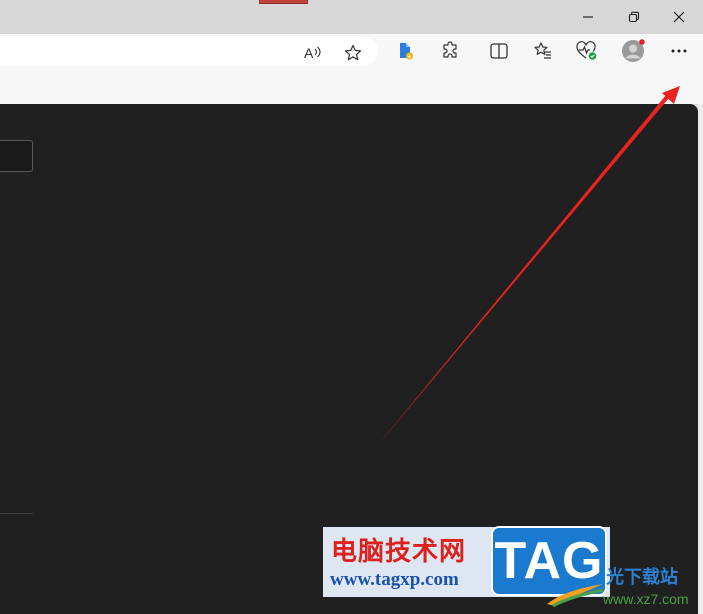  I want to click on watermark-swoosh-icon, so click(575, 596).